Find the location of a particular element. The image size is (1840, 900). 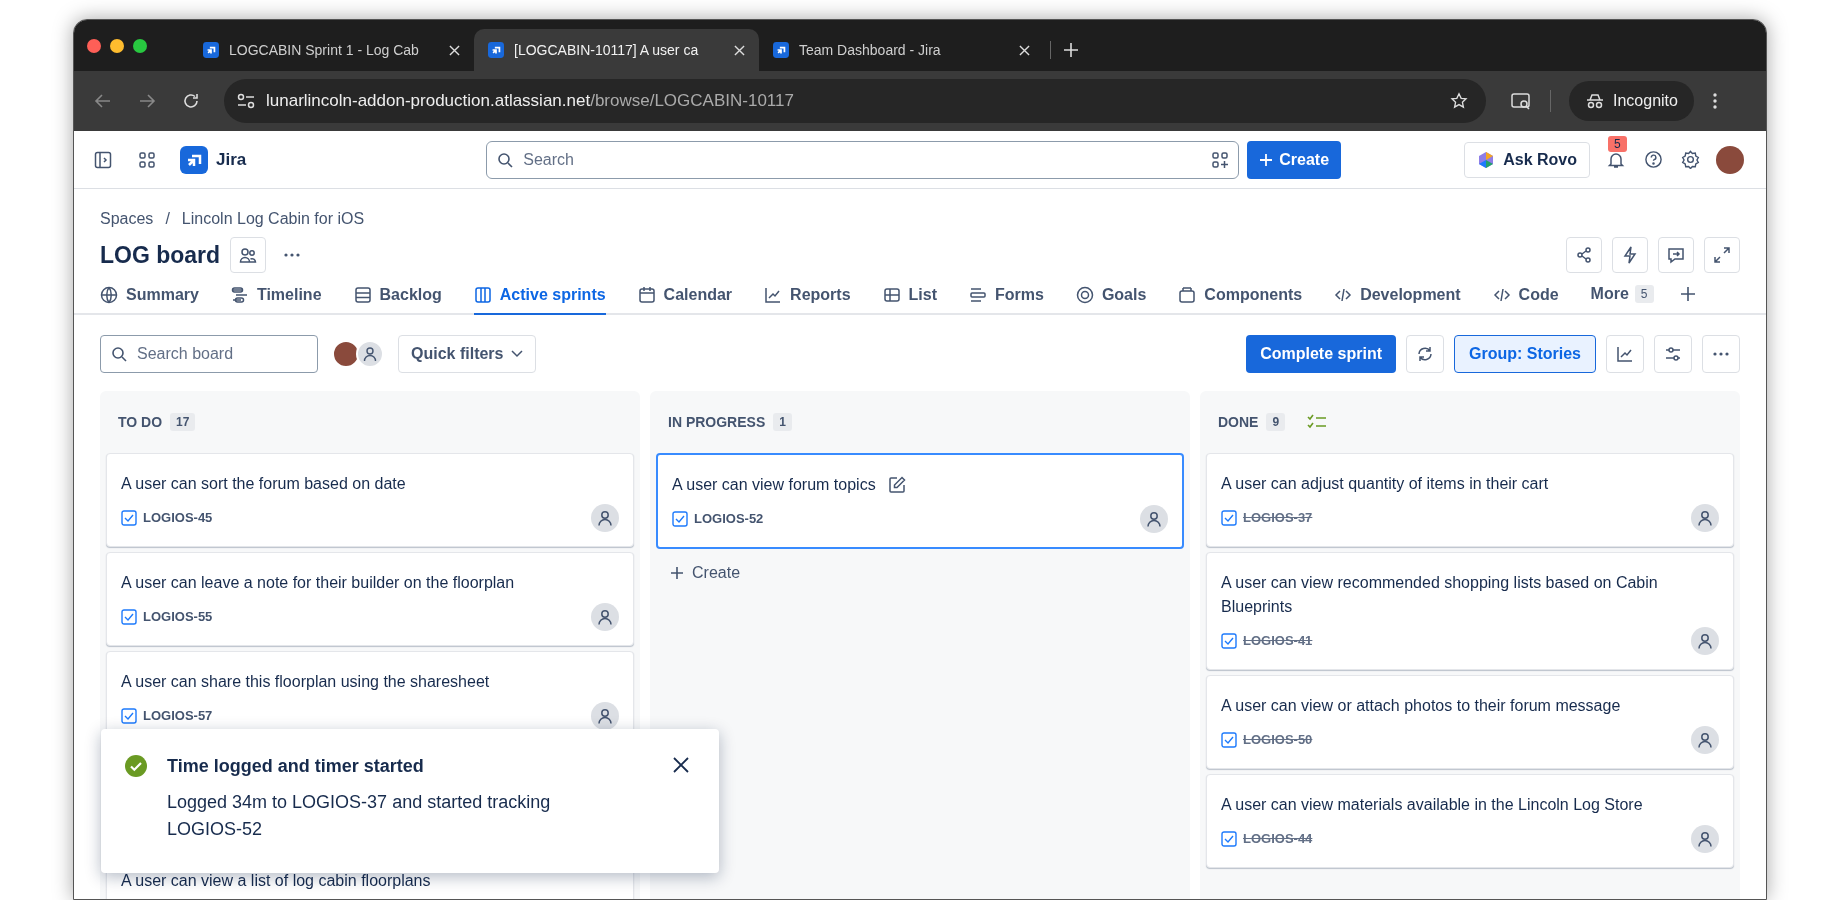

bookmark-star-icon is located at coordinates (1459, 101).